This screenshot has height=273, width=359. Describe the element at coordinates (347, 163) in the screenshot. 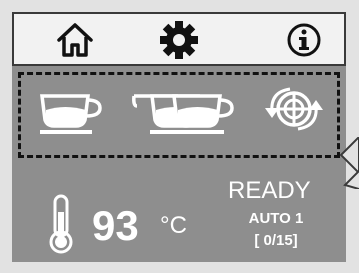

I see `next-page-arrow-icon` at that location.